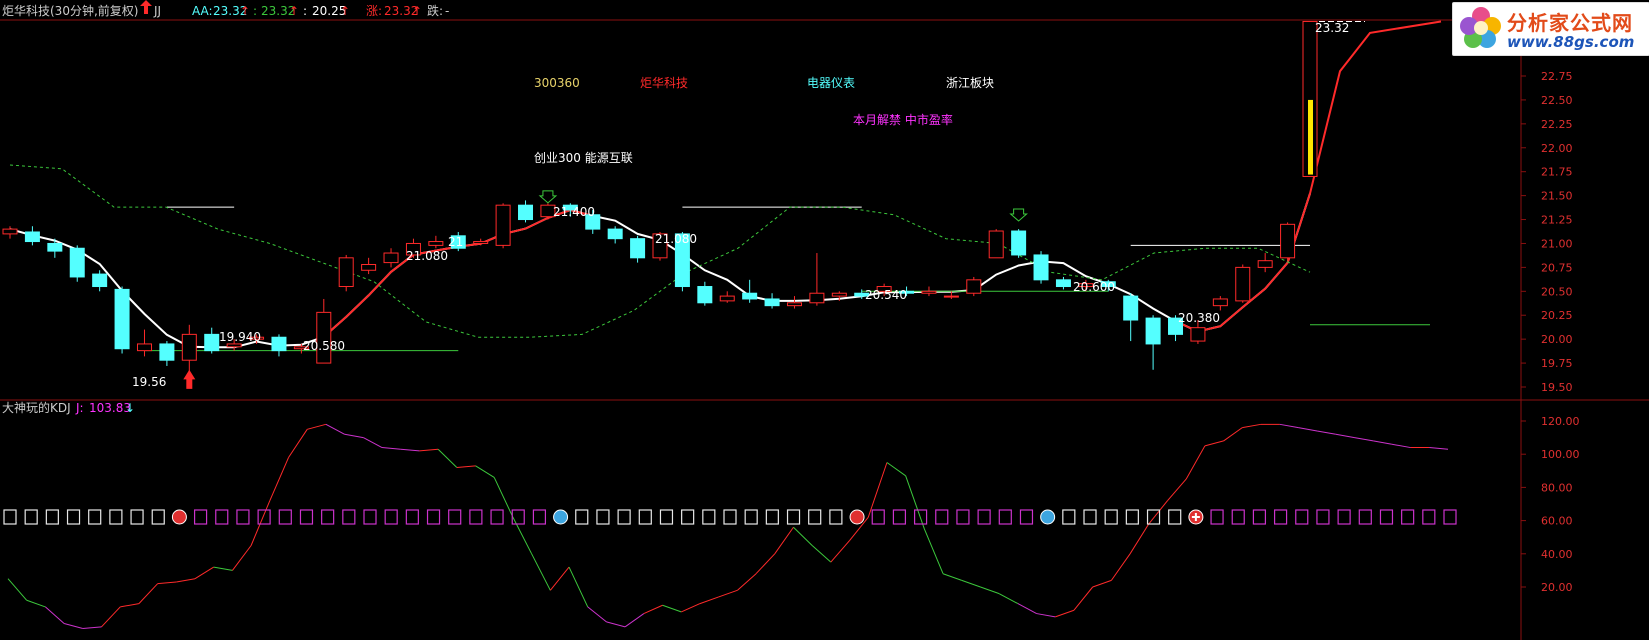 This screenshot has height=640, width=1649. Describe the element at coordinates (1557, 100) in the screenshot. I see `y-tick-label: 22.50` at that location.